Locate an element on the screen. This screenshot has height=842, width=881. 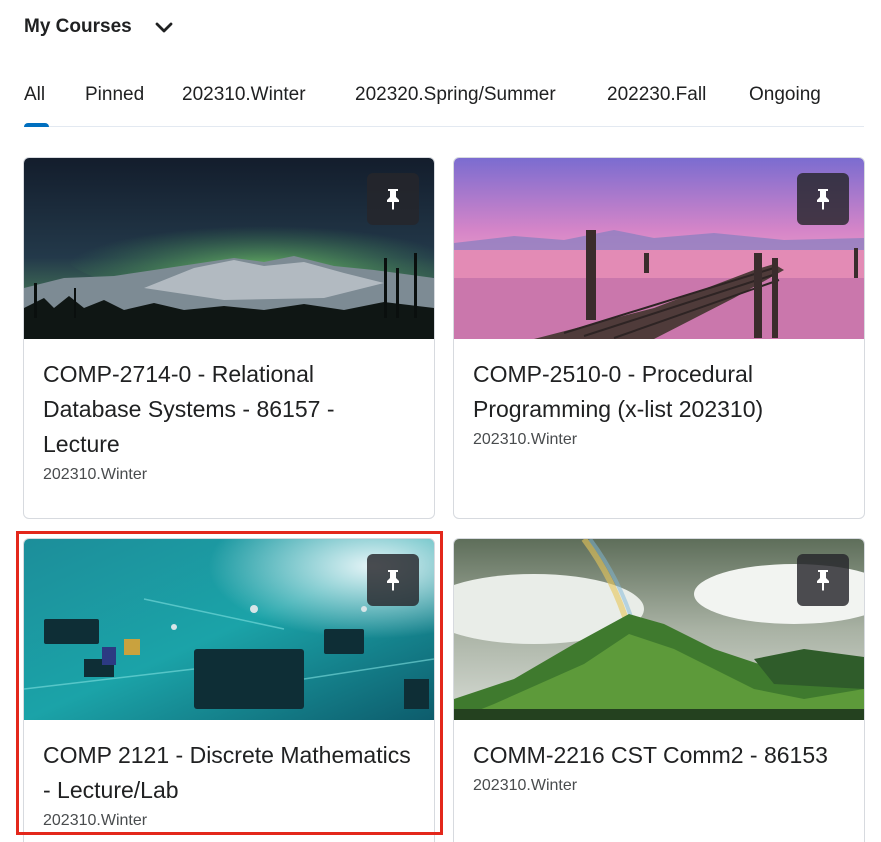
tab-label: 202310.Winter is located at coordinates (244, 94).